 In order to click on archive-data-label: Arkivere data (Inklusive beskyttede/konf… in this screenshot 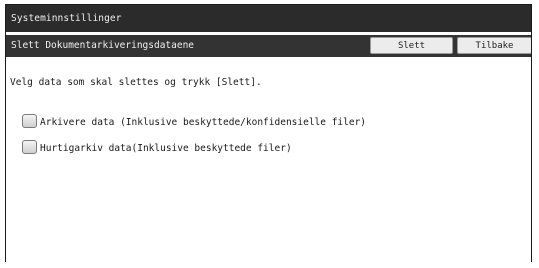, I will do `click(203, 122)`.